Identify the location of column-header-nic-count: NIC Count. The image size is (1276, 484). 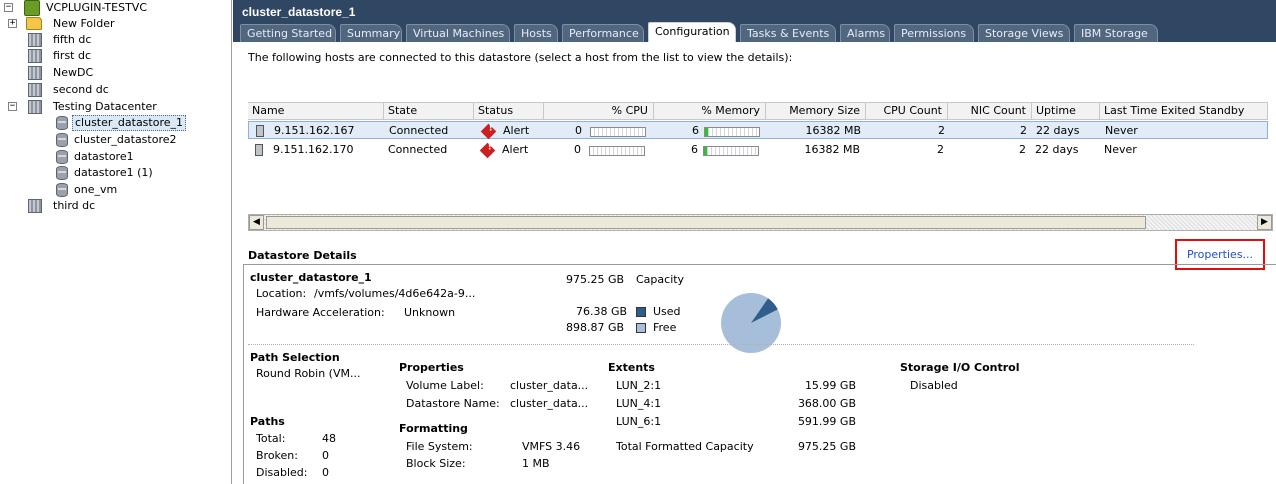
(990, 111).